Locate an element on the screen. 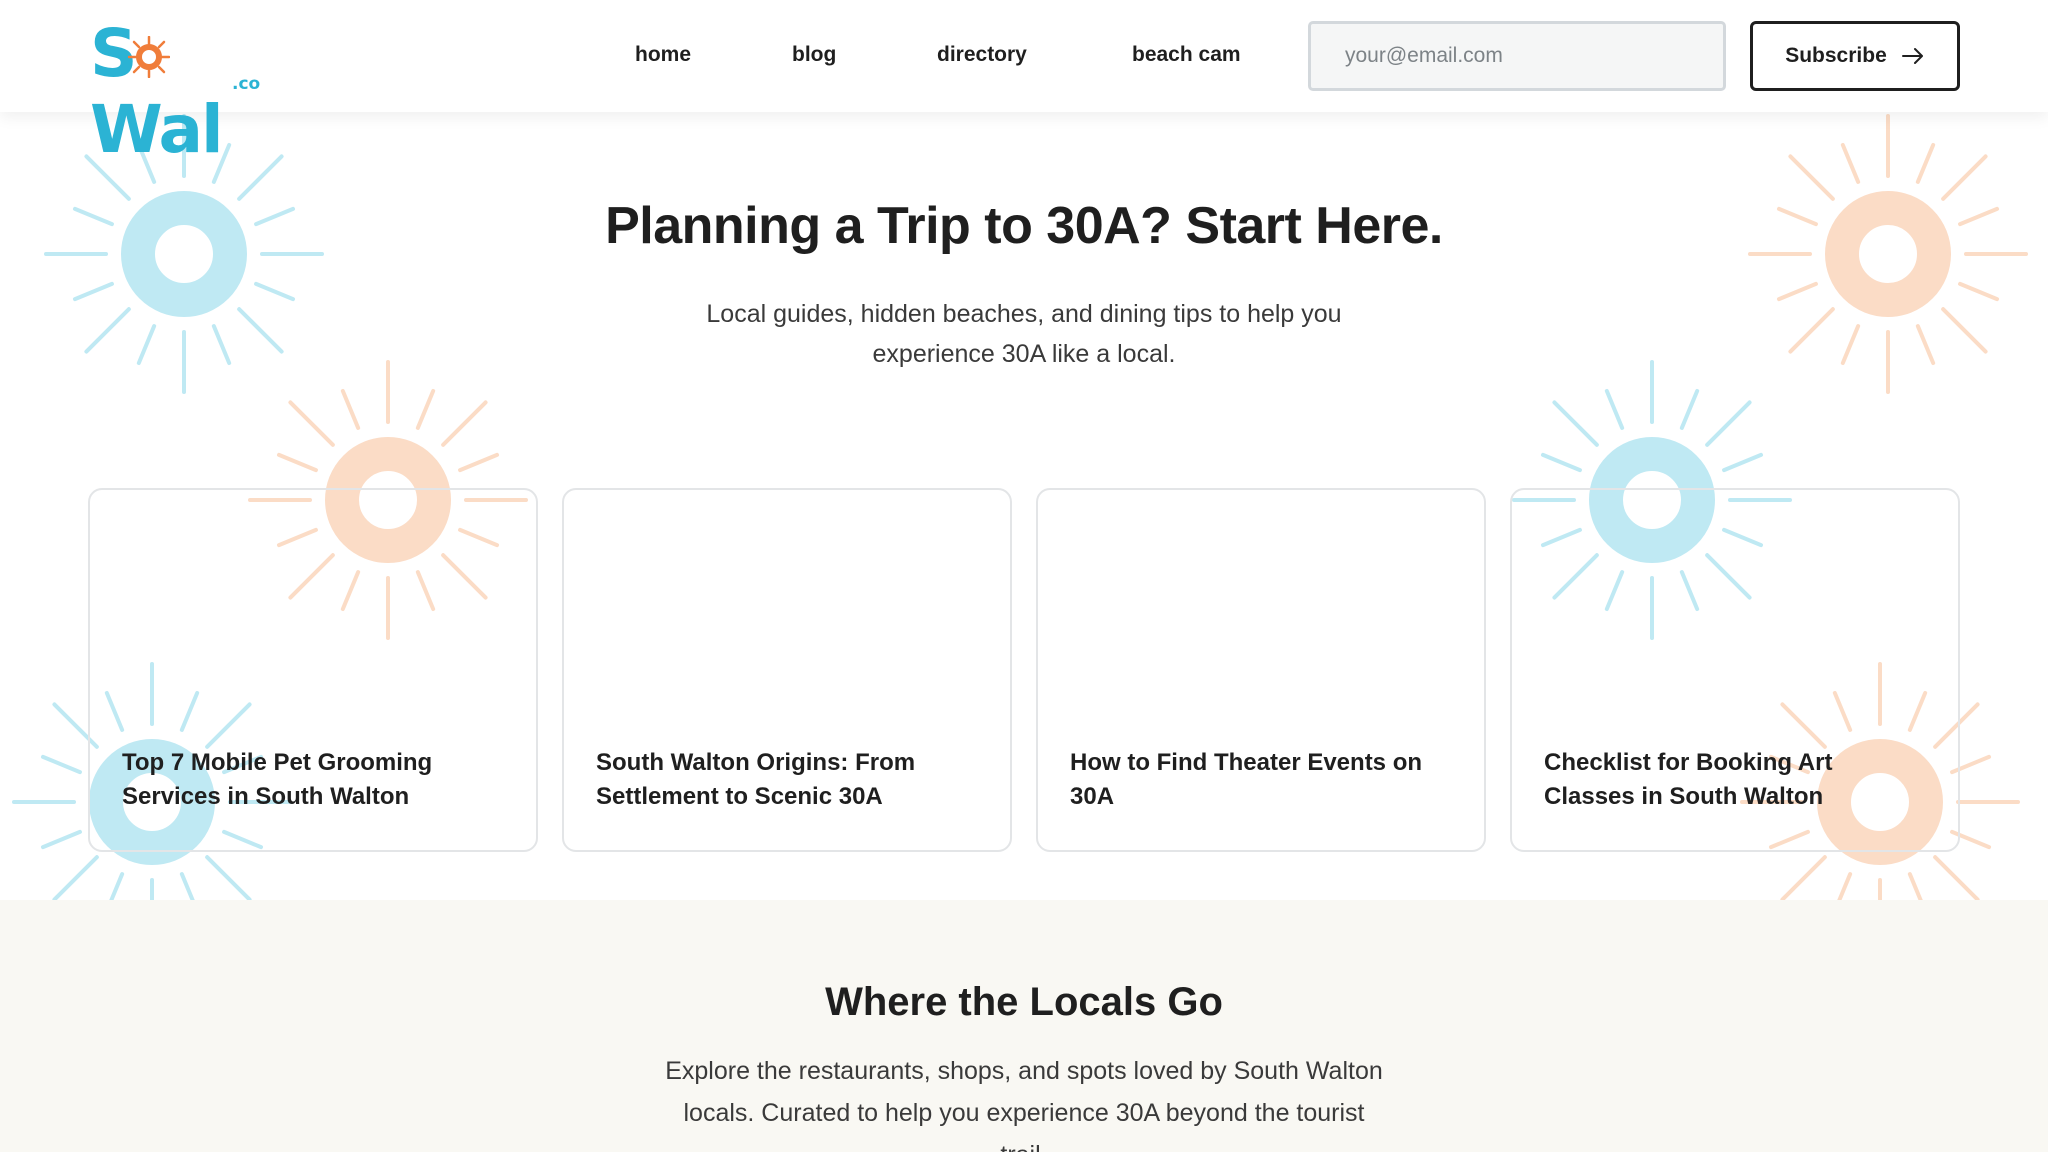 This screenshot has height=1152, width=2048. article-card: How to Find Theater Events on 30A is located at coordinates (1261, 670).